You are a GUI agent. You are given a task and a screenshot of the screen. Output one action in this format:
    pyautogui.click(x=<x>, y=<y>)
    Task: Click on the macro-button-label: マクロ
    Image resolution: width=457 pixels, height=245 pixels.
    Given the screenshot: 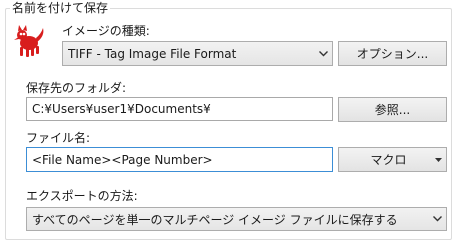 What is the action you would take?
    pyautogui.click(x=388, y=160)
    